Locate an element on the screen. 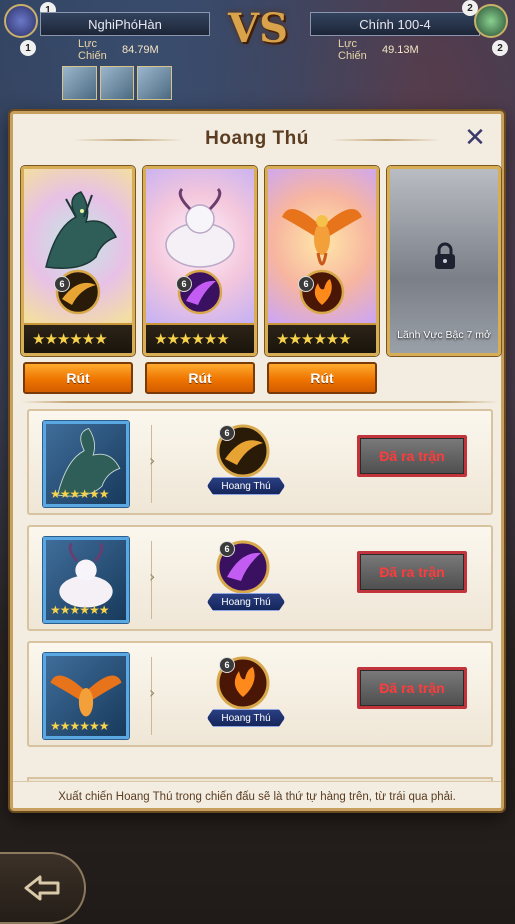  power-value: 84.79M is located at coordinates (140, 50).